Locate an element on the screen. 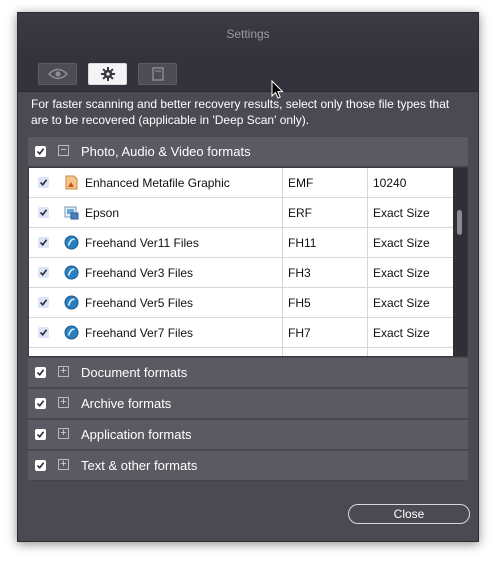 The width and height of the screenshot is (496, 564). preview-tab-button is located at coordinates (57, 74).